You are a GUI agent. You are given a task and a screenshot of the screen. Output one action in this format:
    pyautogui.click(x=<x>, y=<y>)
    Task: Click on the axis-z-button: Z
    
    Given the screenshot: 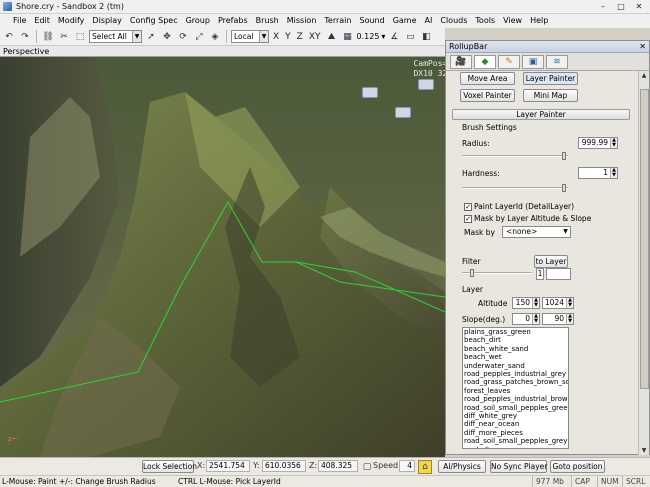 What is the action you would take?
    pyautogui.click(x=300, y=37)
    